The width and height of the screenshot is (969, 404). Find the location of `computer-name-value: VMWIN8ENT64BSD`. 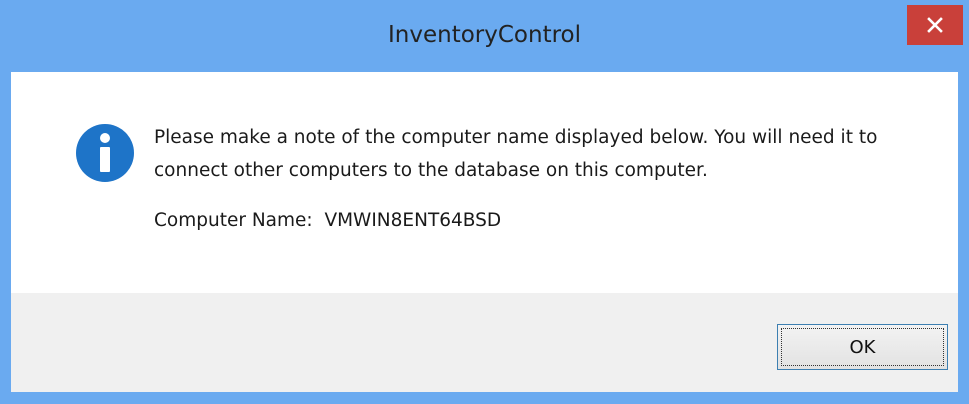

computer-name-value: VMWIN8ENT64BSD is located at coordinates (413, 220).